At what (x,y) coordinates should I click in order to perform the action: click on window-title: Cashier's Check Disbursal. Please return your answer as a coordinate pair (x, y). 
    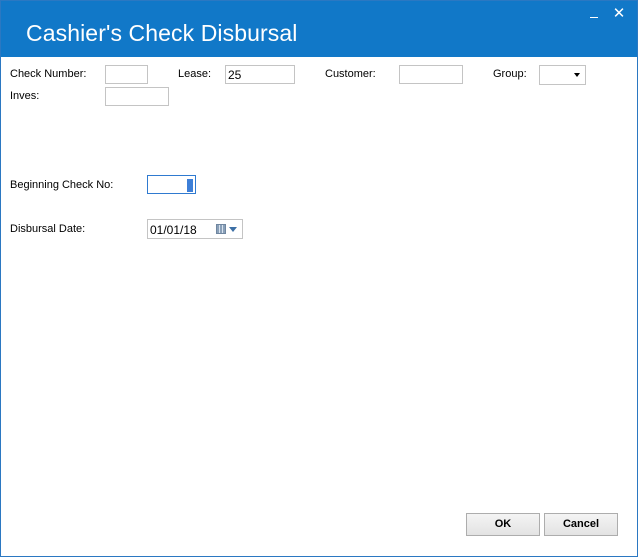
    Looking at the image, I should click on (162, 33).